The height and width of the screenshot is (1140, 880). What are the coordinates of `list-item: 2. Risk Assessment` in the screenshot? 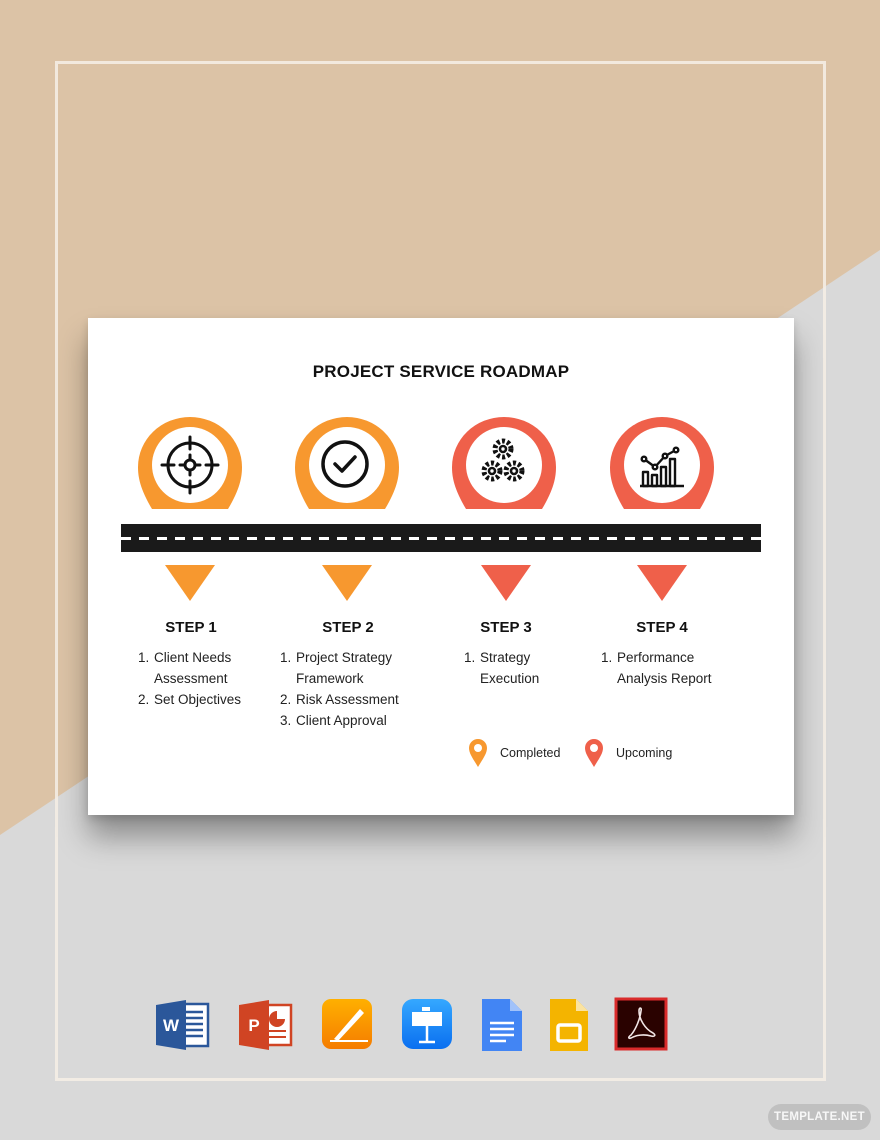 It's located at (339, 699).